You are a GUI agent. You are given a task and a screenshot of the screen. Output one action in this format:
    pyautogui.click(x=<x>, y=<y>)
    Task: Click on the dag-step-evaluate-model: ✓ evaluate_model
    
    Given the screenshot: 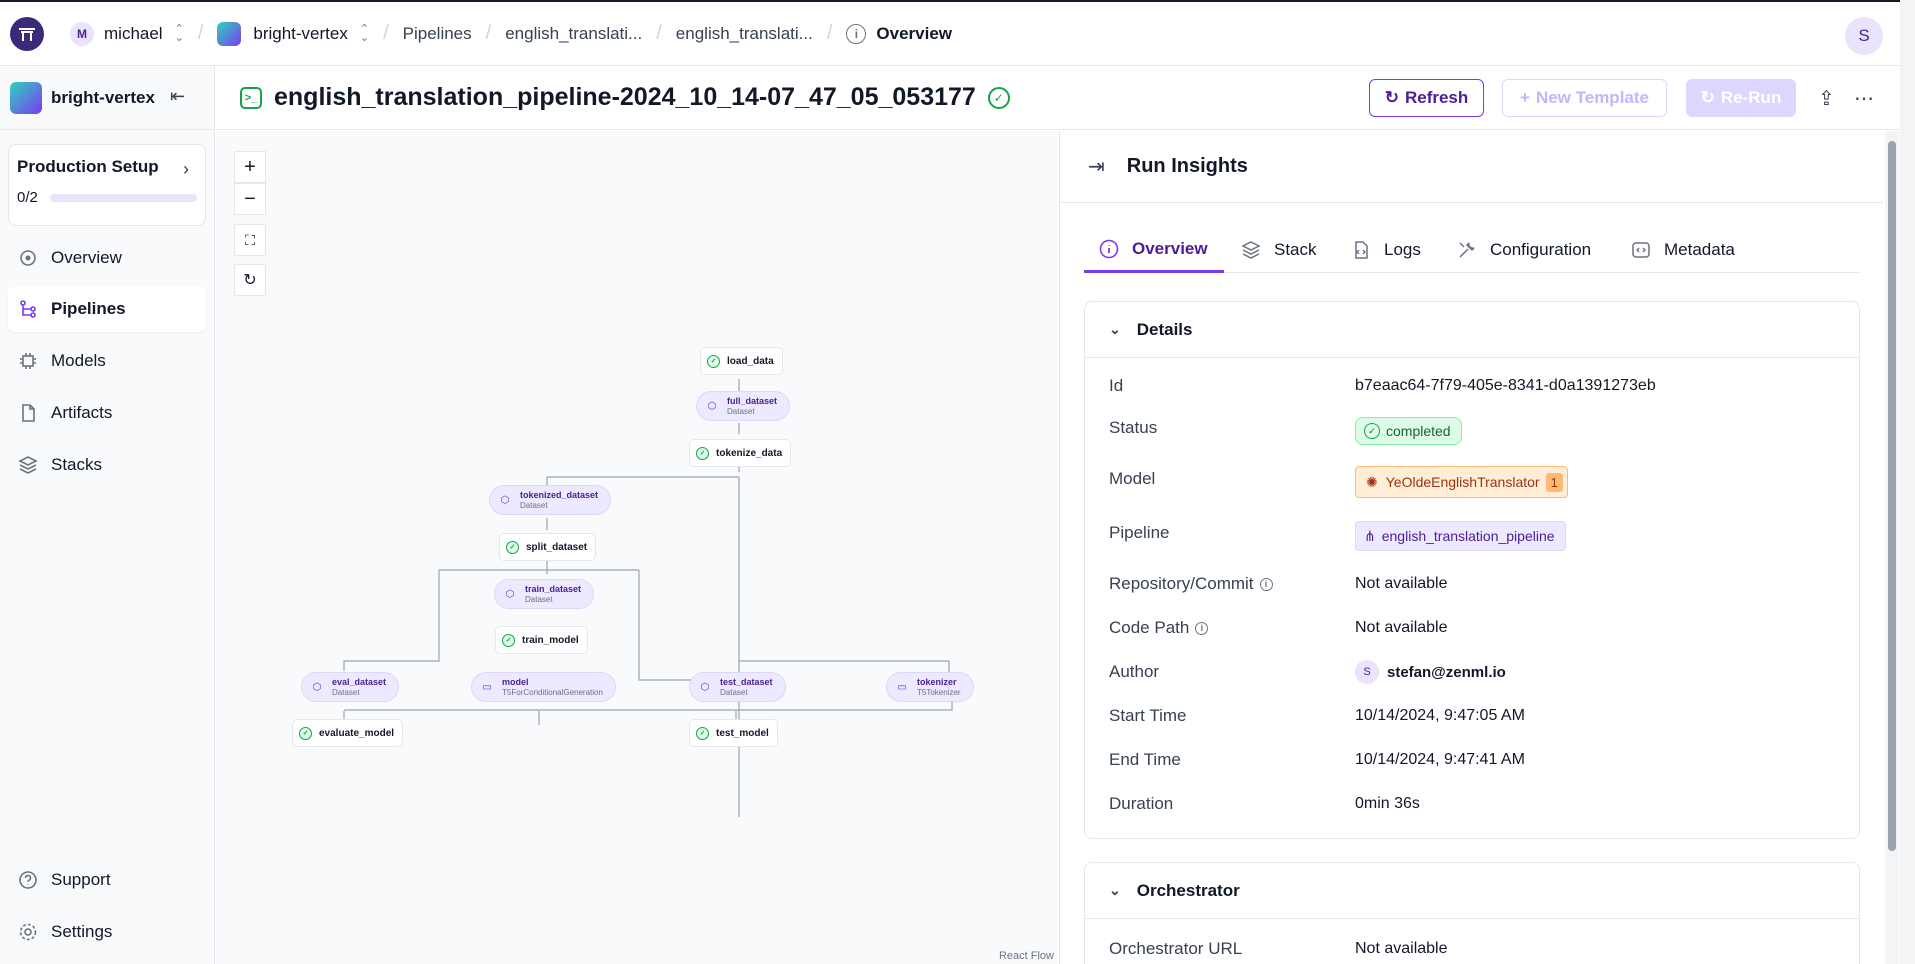 What is the action you would take?
    pyautogui.click(x=348, y=733)
    